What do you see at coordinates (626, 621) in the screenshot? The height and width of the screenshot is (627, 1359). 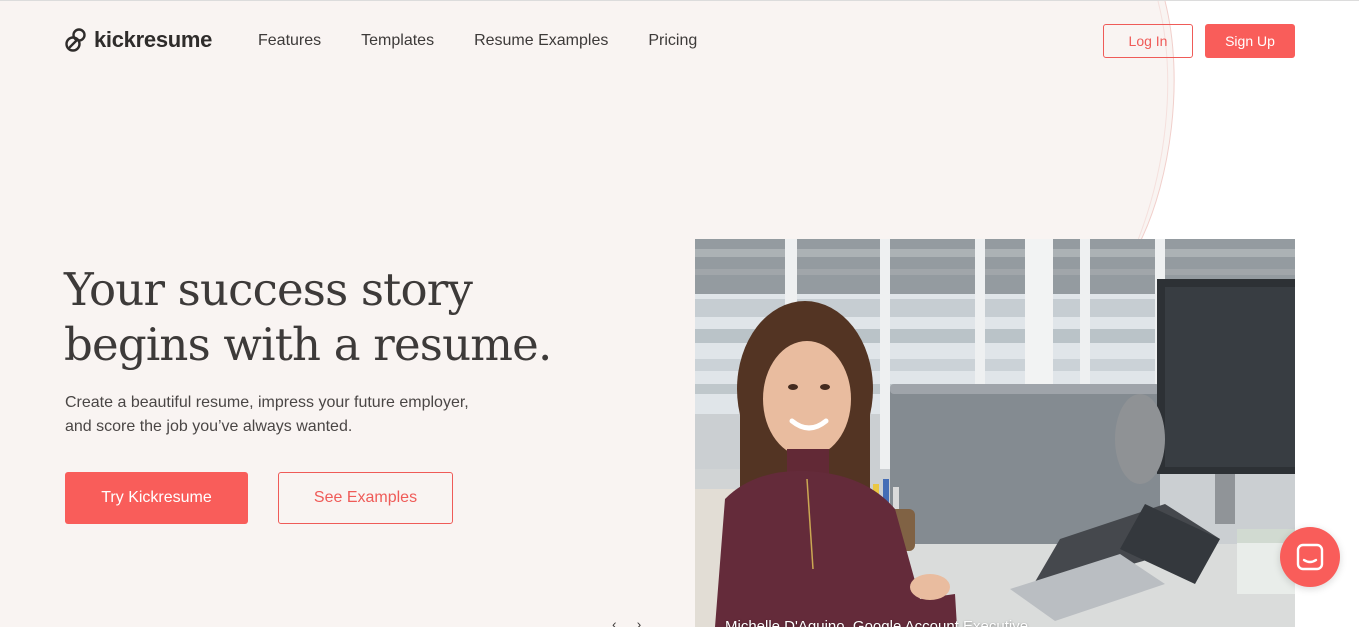 I see `carousel-controls: ‹ ›` at bounding box center [626, 621].